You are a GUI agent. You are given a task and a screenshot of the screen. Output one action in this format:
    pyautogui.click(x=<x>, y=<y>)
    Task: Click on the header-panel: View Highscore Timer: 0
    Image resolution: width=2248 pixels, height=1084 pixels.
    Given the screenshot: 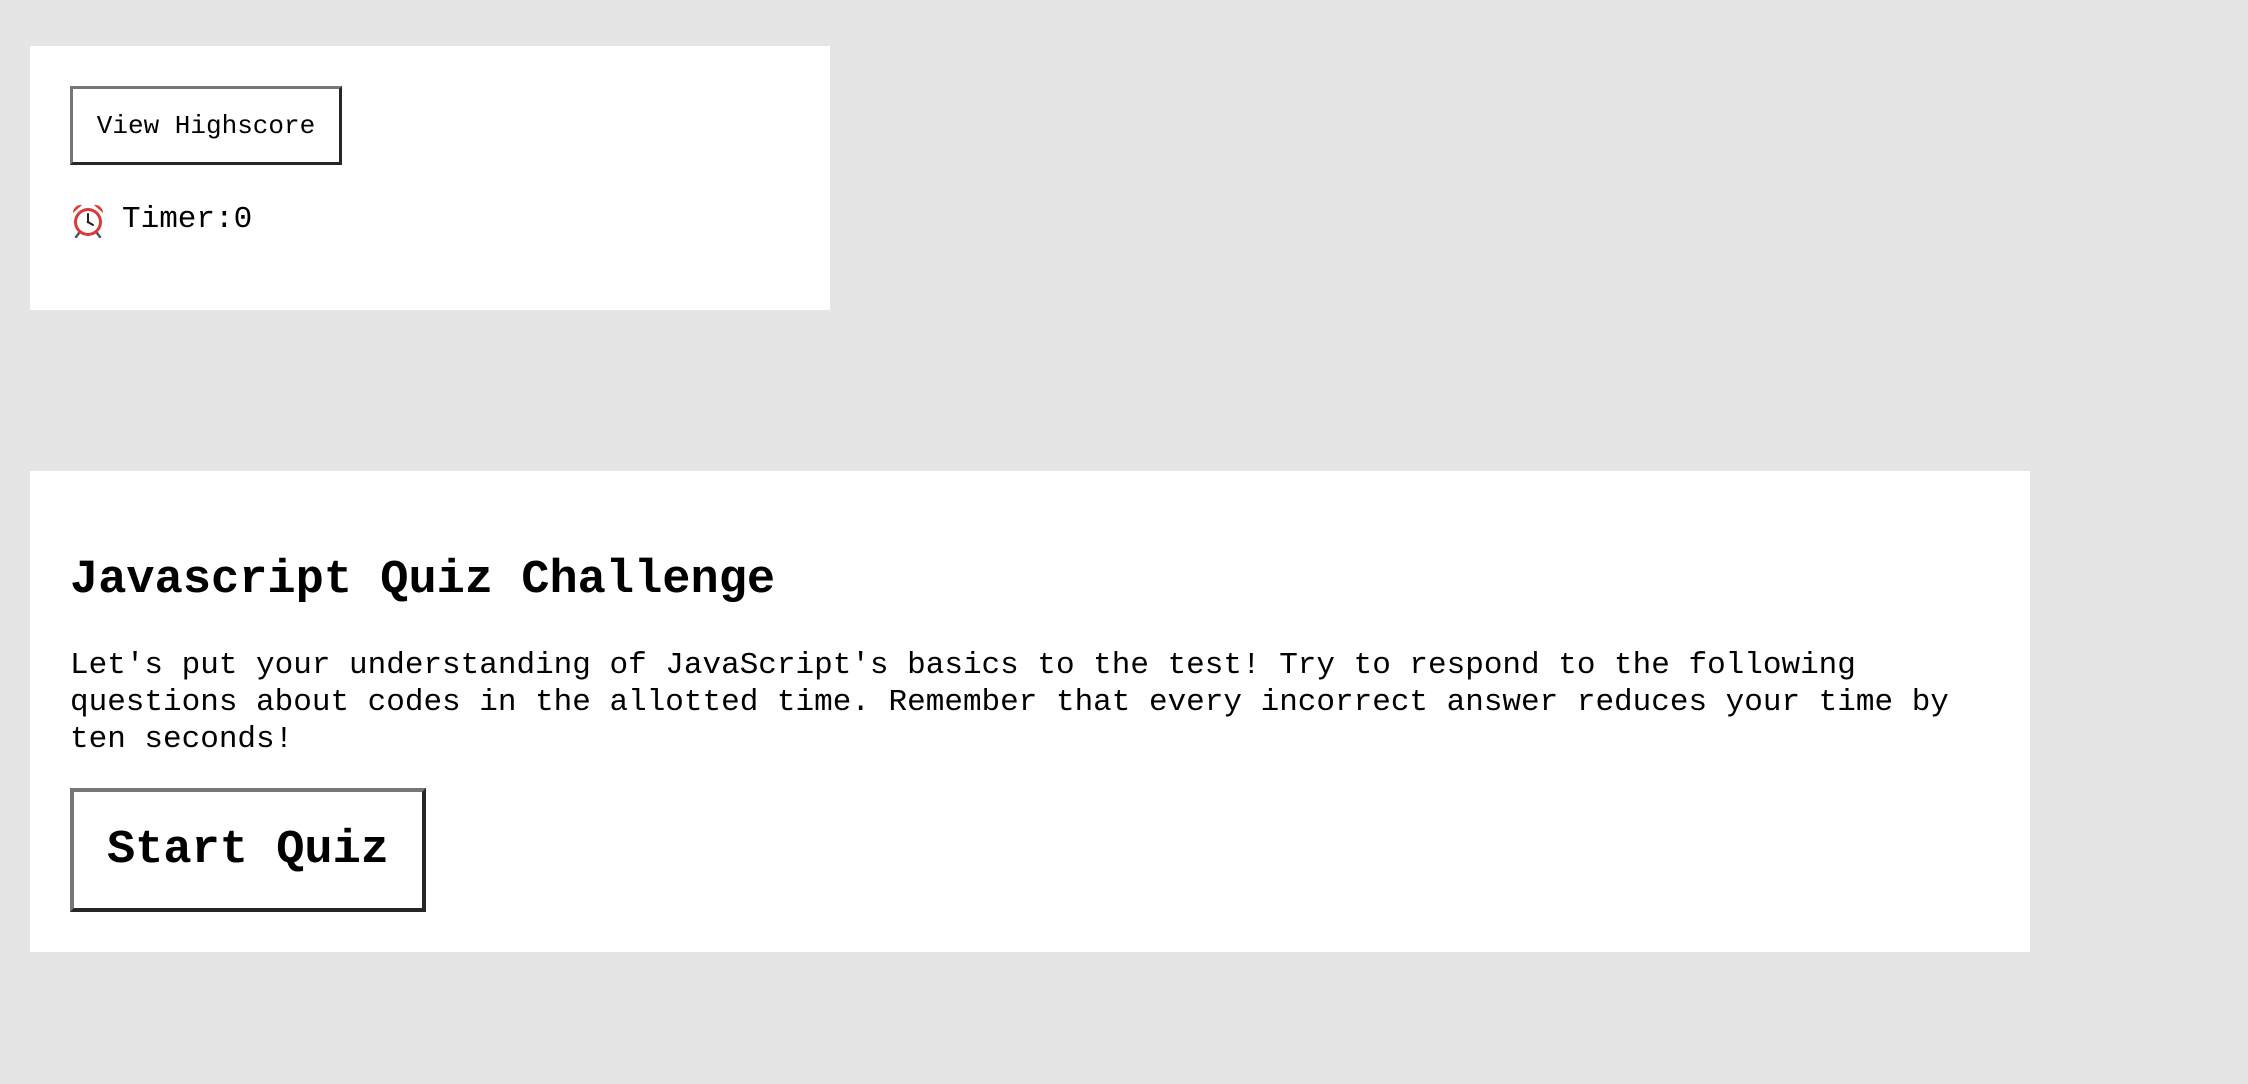 What is the action you would take?
    pyautogui.click(x=430, y=178)
    